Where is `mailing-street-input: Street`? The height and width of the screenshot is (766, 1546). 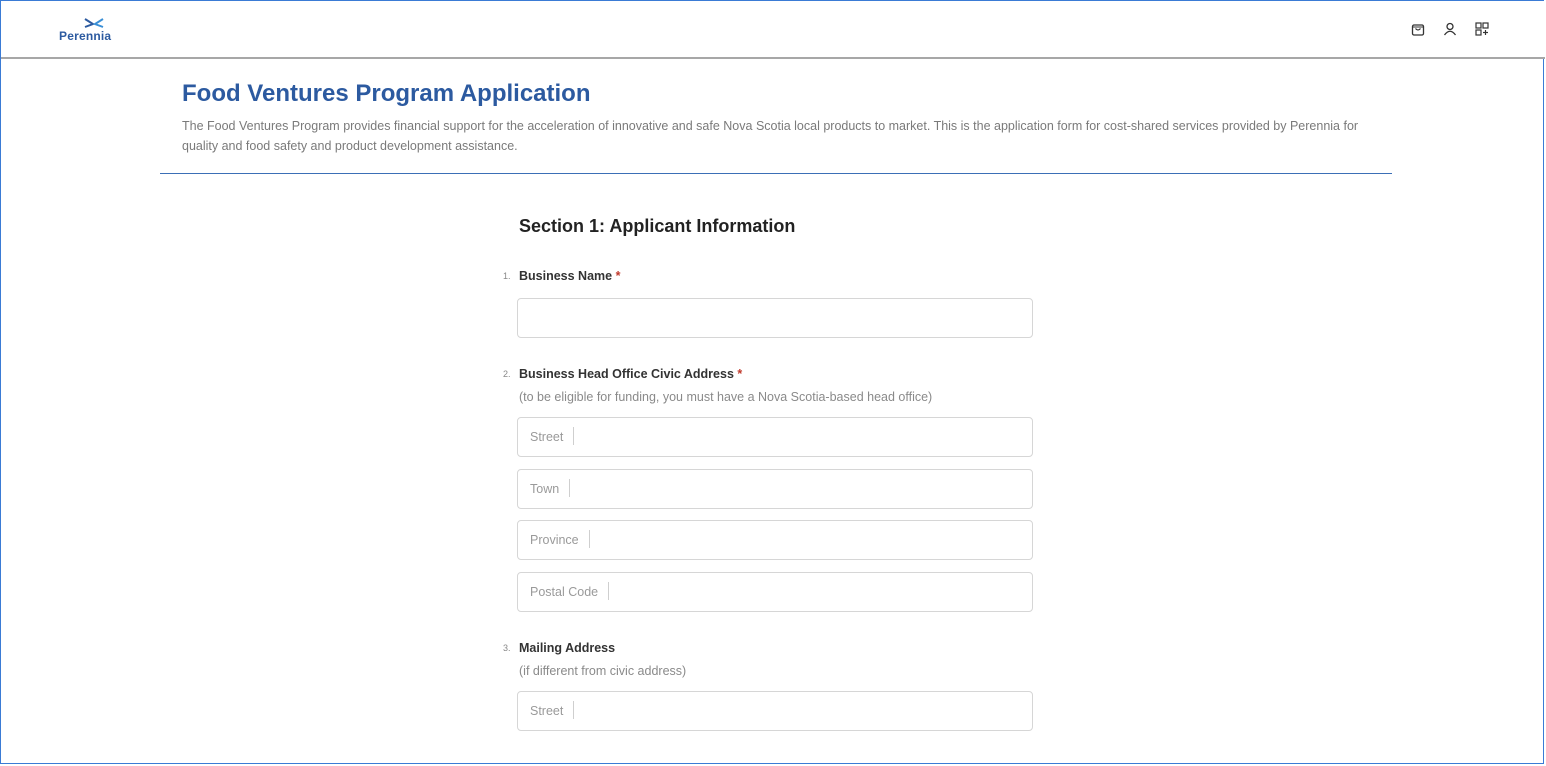
mailing-street-input: Street is located at coordinates (775, 711).